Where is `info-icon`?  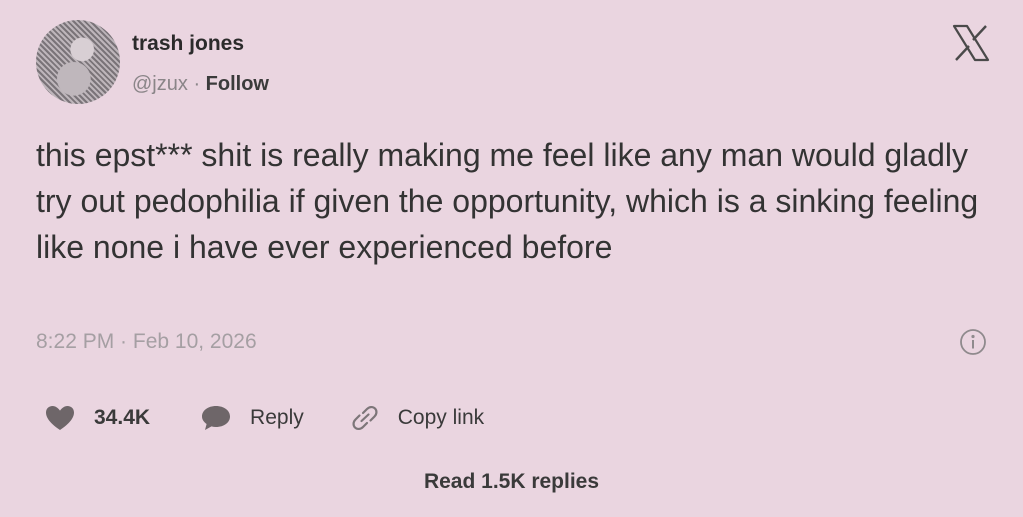 info-icon is located at coordinates (973, 342).